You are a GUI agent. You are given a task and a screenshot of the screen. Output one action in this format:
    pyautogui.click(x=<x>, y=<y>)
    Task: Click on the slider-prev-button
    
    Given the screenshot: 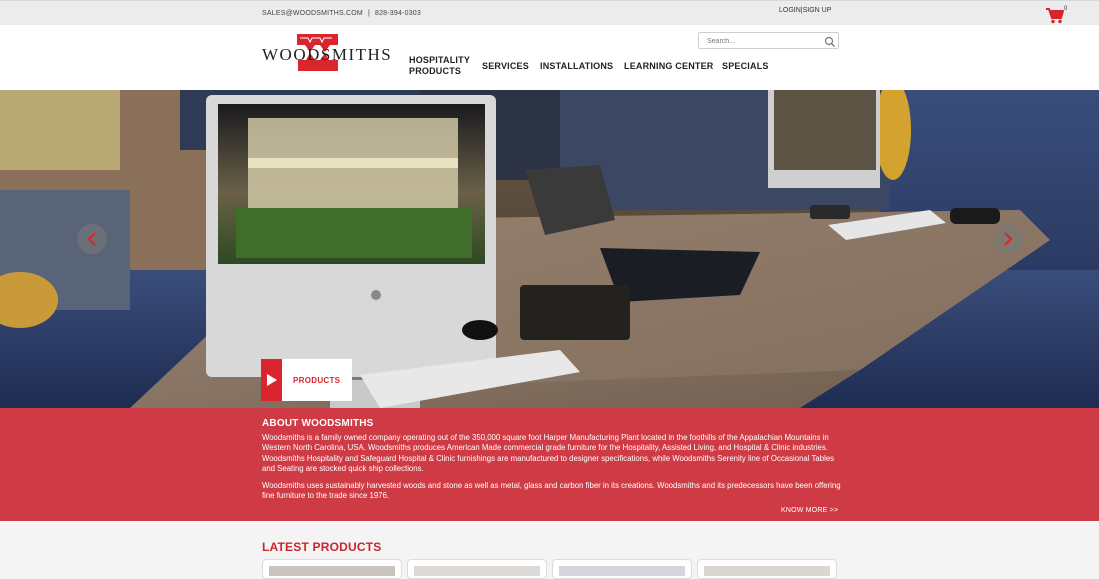 What is the action you would take?
    pyautogui.click(x=92, y=239)
    